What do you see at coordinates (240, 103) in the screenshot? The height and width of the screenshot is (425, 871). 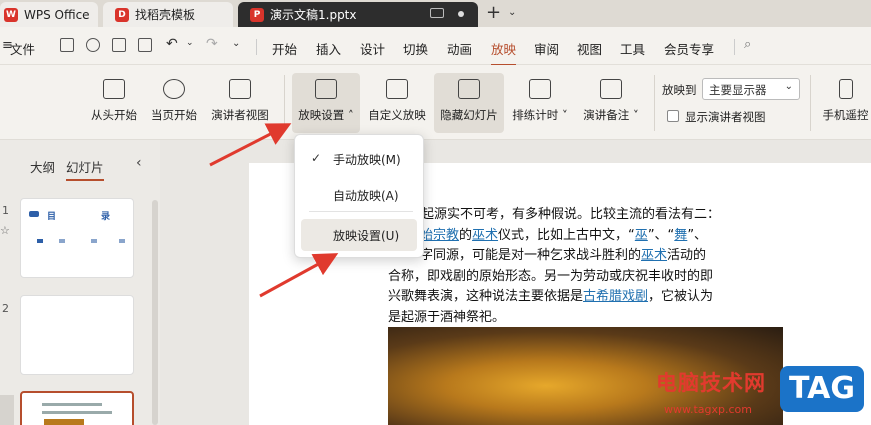 I see `presenter-view-button: 演讲者视图` at bounding box center [240, 103].